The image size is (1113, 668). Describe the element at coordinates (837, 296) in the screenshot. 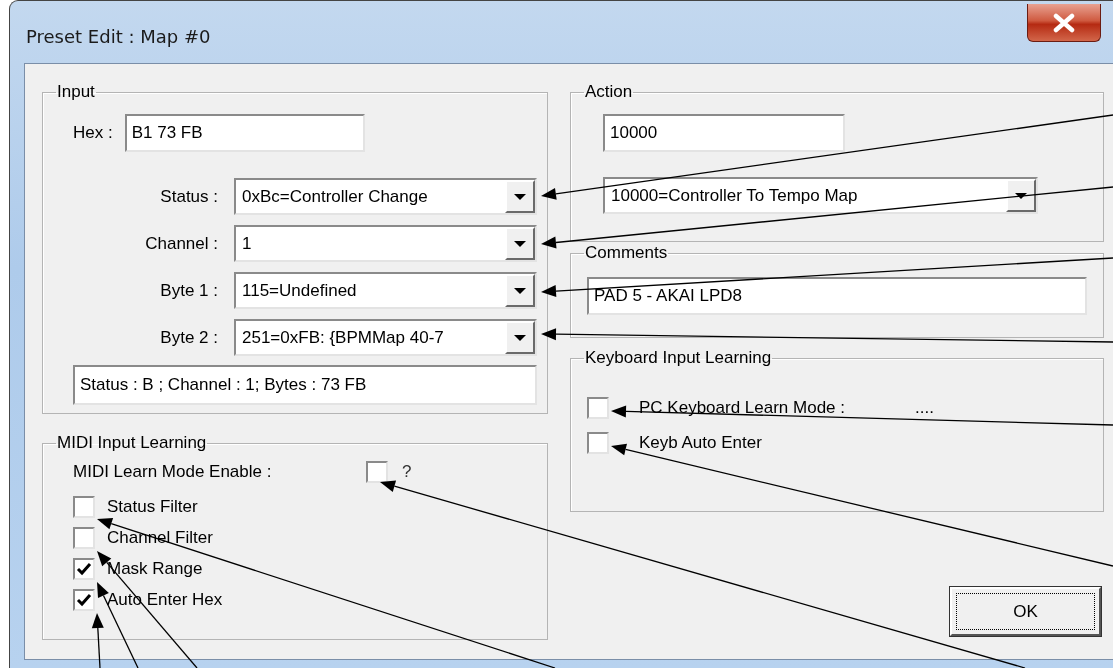

I see `input-field: PAD 5 - AKAI LPD8` at that location.